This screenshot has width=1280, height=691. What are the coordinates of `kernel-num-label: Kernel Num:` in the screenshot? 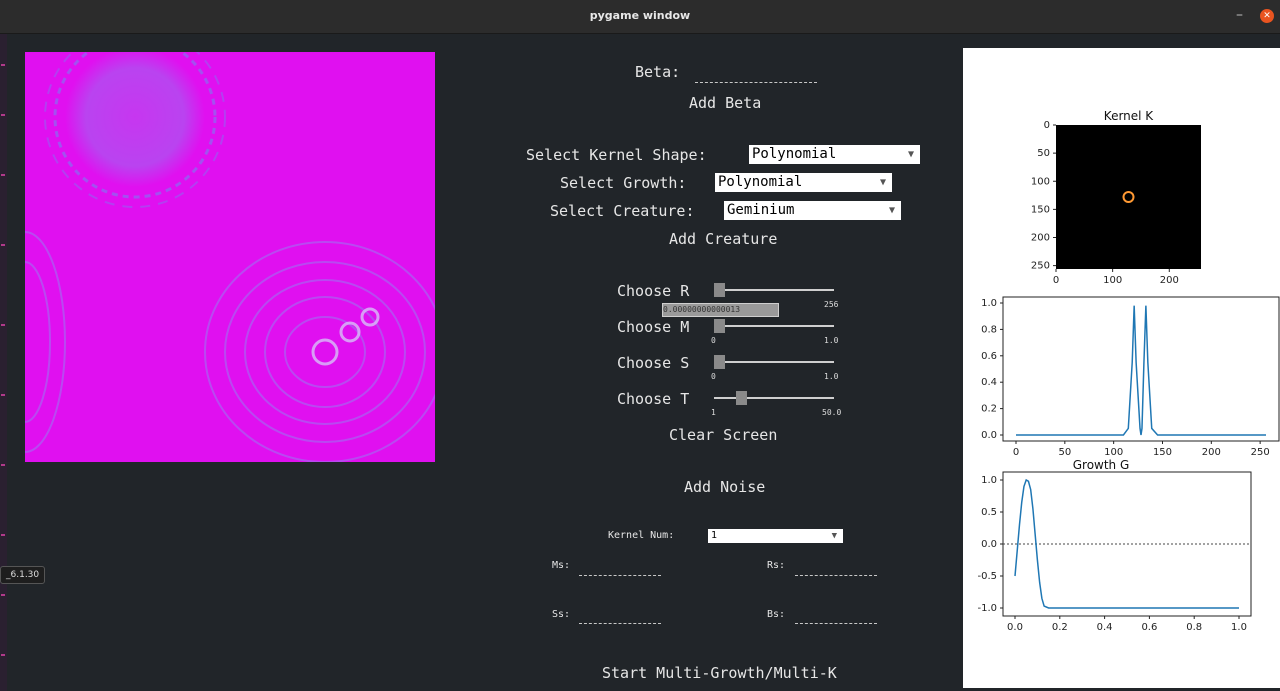 It's located at (641, 535).